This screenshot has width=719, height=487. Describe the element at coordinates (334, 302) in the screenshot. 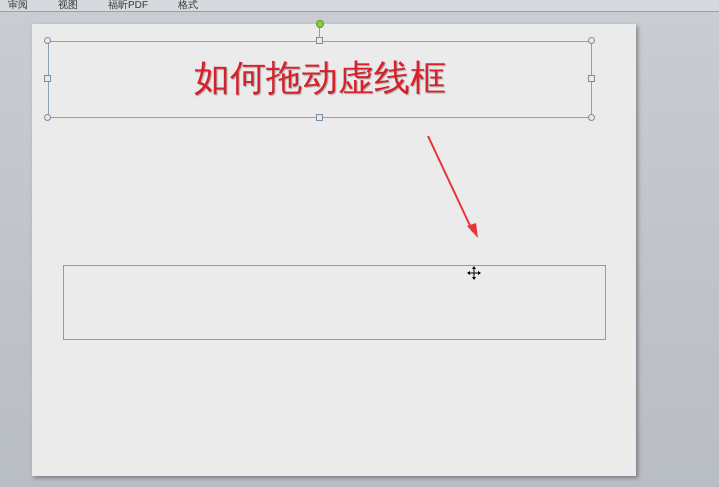

I see `text-box` at that location.